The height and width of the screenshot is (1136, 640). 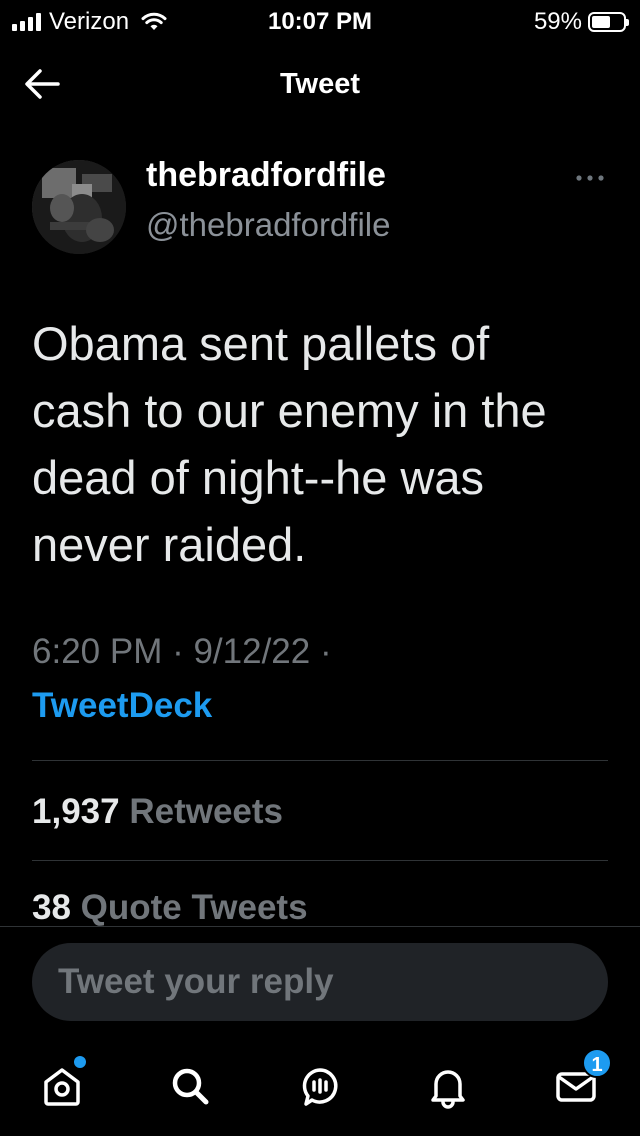 I want to click on page-title: Tweet, so click(x=320, y=84).